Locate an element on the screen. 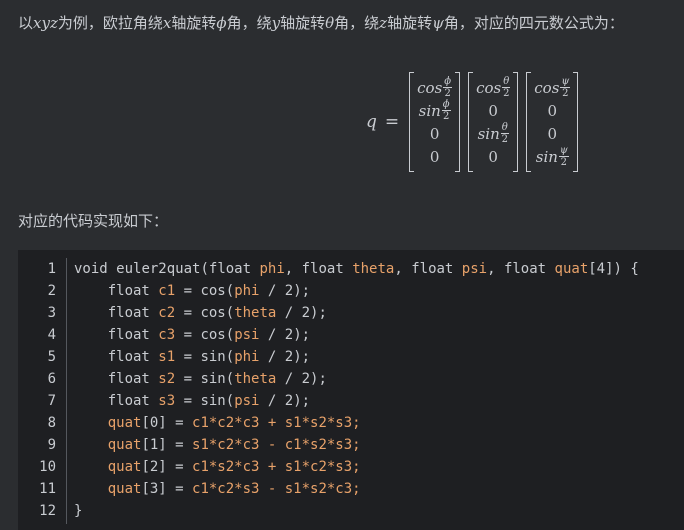 The height and width of the screenshot is (530, 684). intro-part-8: 角，对应的四元数公式为： is located at coordinates (533, 23).